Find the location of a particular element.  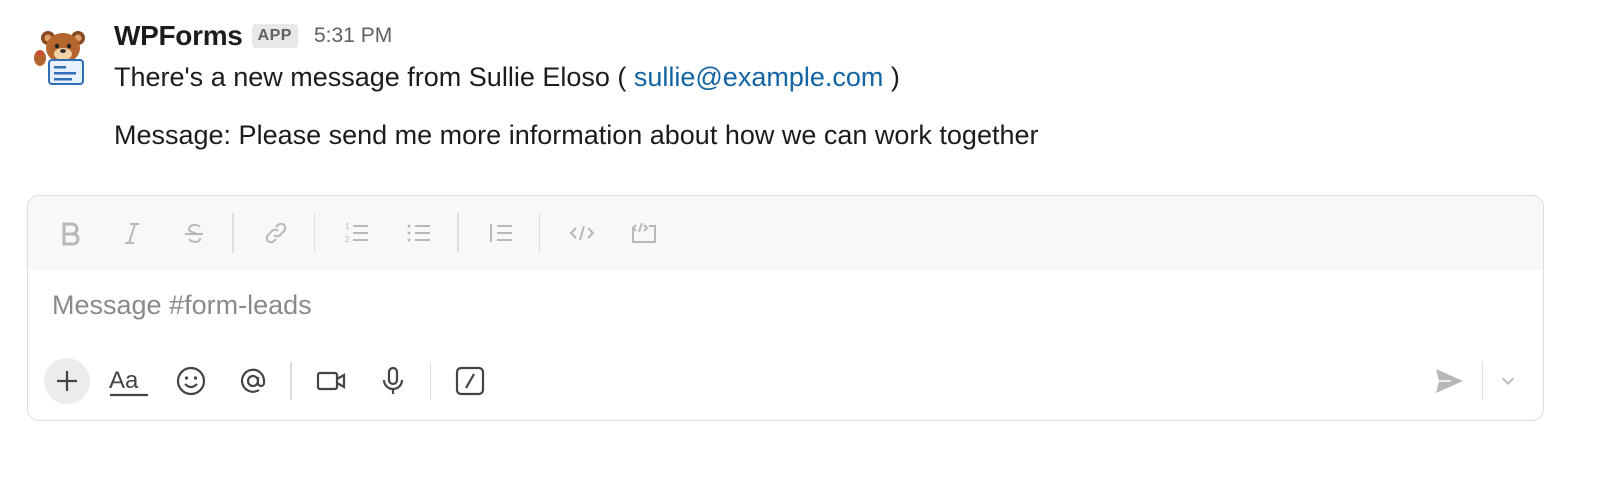

code-block-icon is located at coordinates (643, 232).